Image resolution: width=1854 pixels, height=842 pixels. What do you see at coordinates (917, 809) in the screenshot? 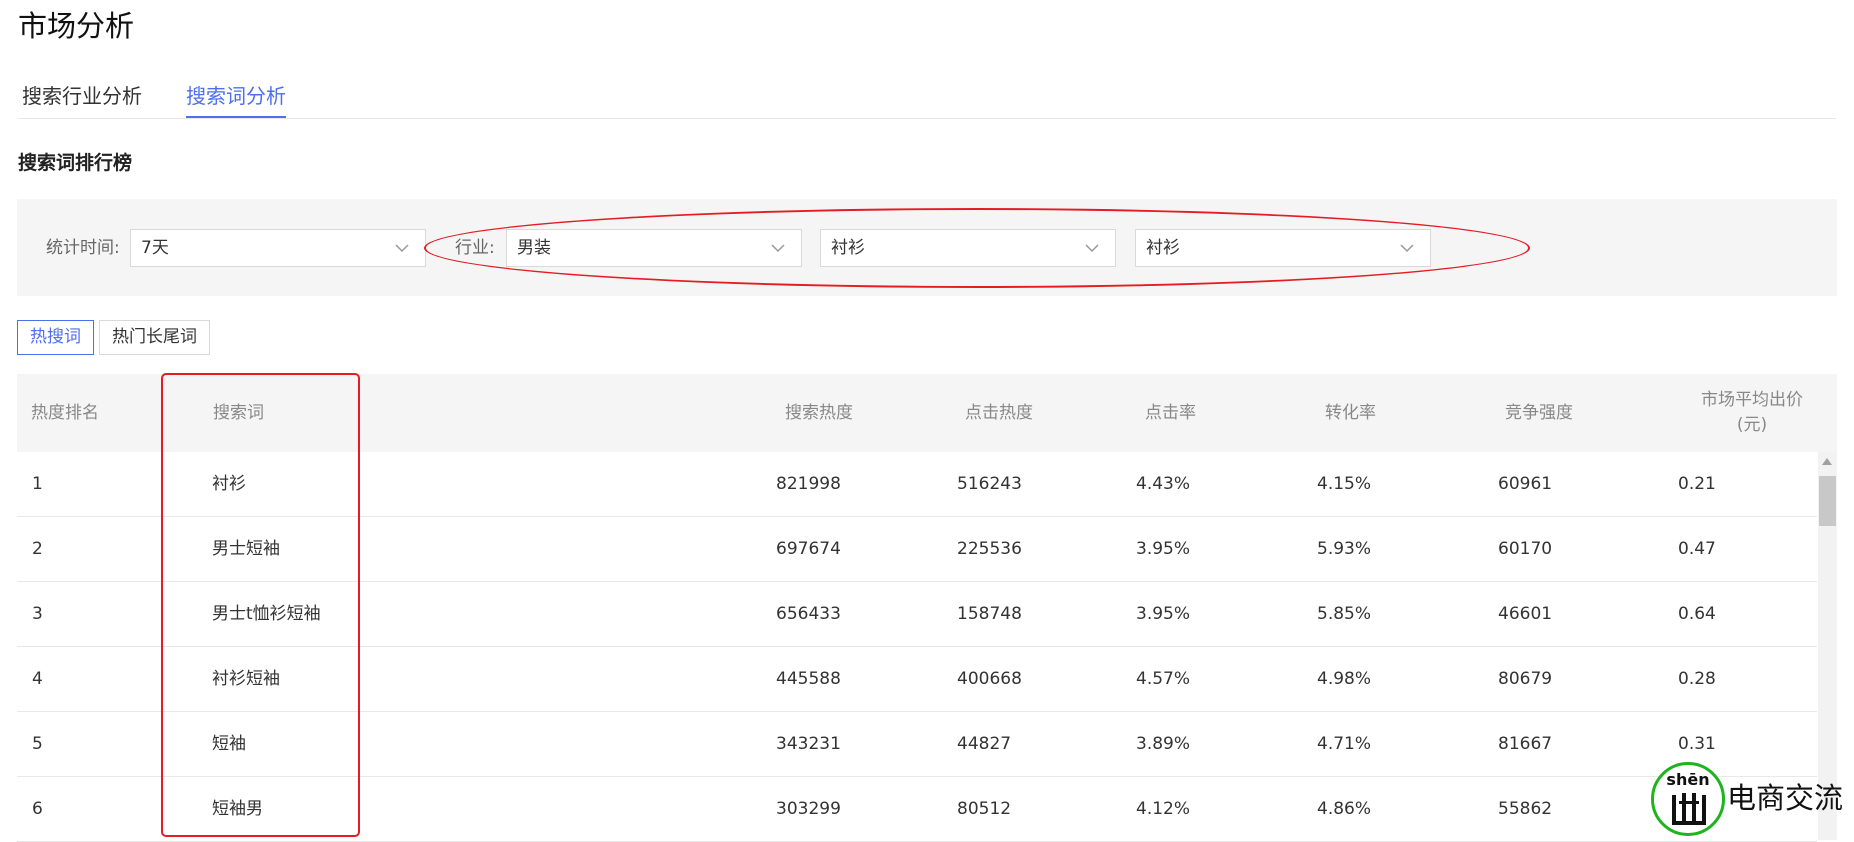
I see `table-row: 6 短袖男 303299 80512 4.12% 4.86% 55862` at bounding box center [917, 809].